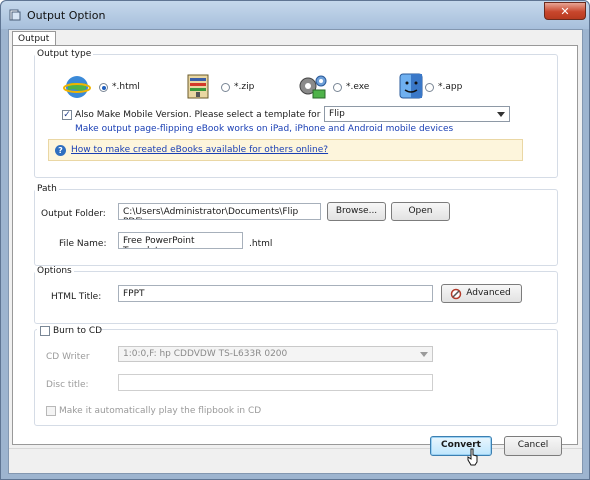 This screenshot has height=480, width=590. I want to click on burn-to-cd-label: Burn to CD, so click(78, 331).